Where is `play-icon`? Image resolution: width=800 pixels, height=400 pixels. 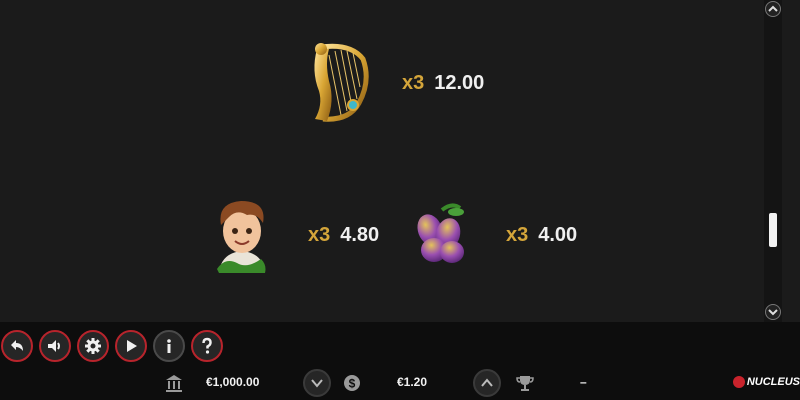 play-icon is located at coordinates (132, 346).